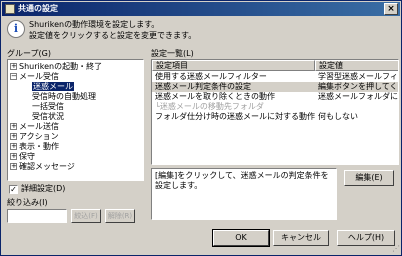  I want to click on filter-input, so click(37, 216).